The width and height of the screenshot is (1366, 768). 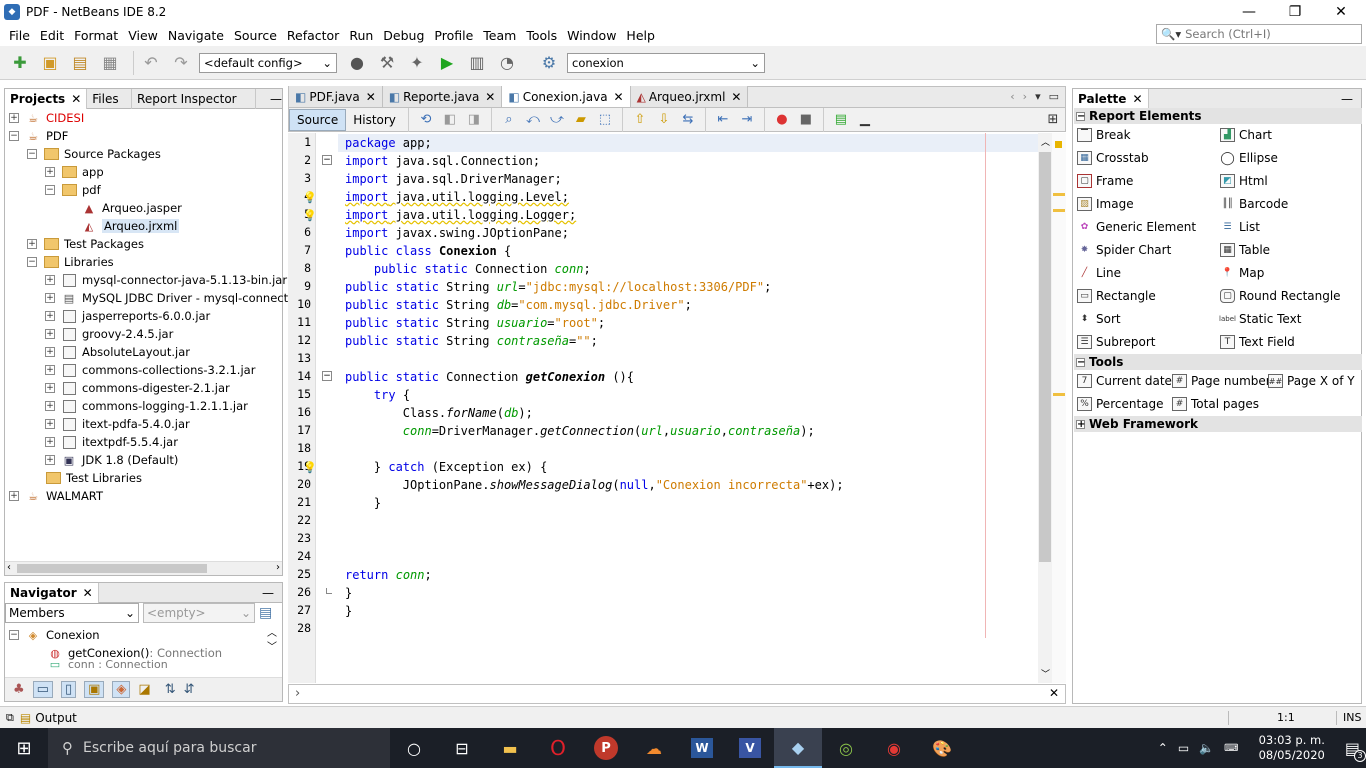 What do you see at coordinates (1218, 116) in the screenshot?
I see `palette-section-report-elements: − Report Elements` at bounding box center [1218, 116].